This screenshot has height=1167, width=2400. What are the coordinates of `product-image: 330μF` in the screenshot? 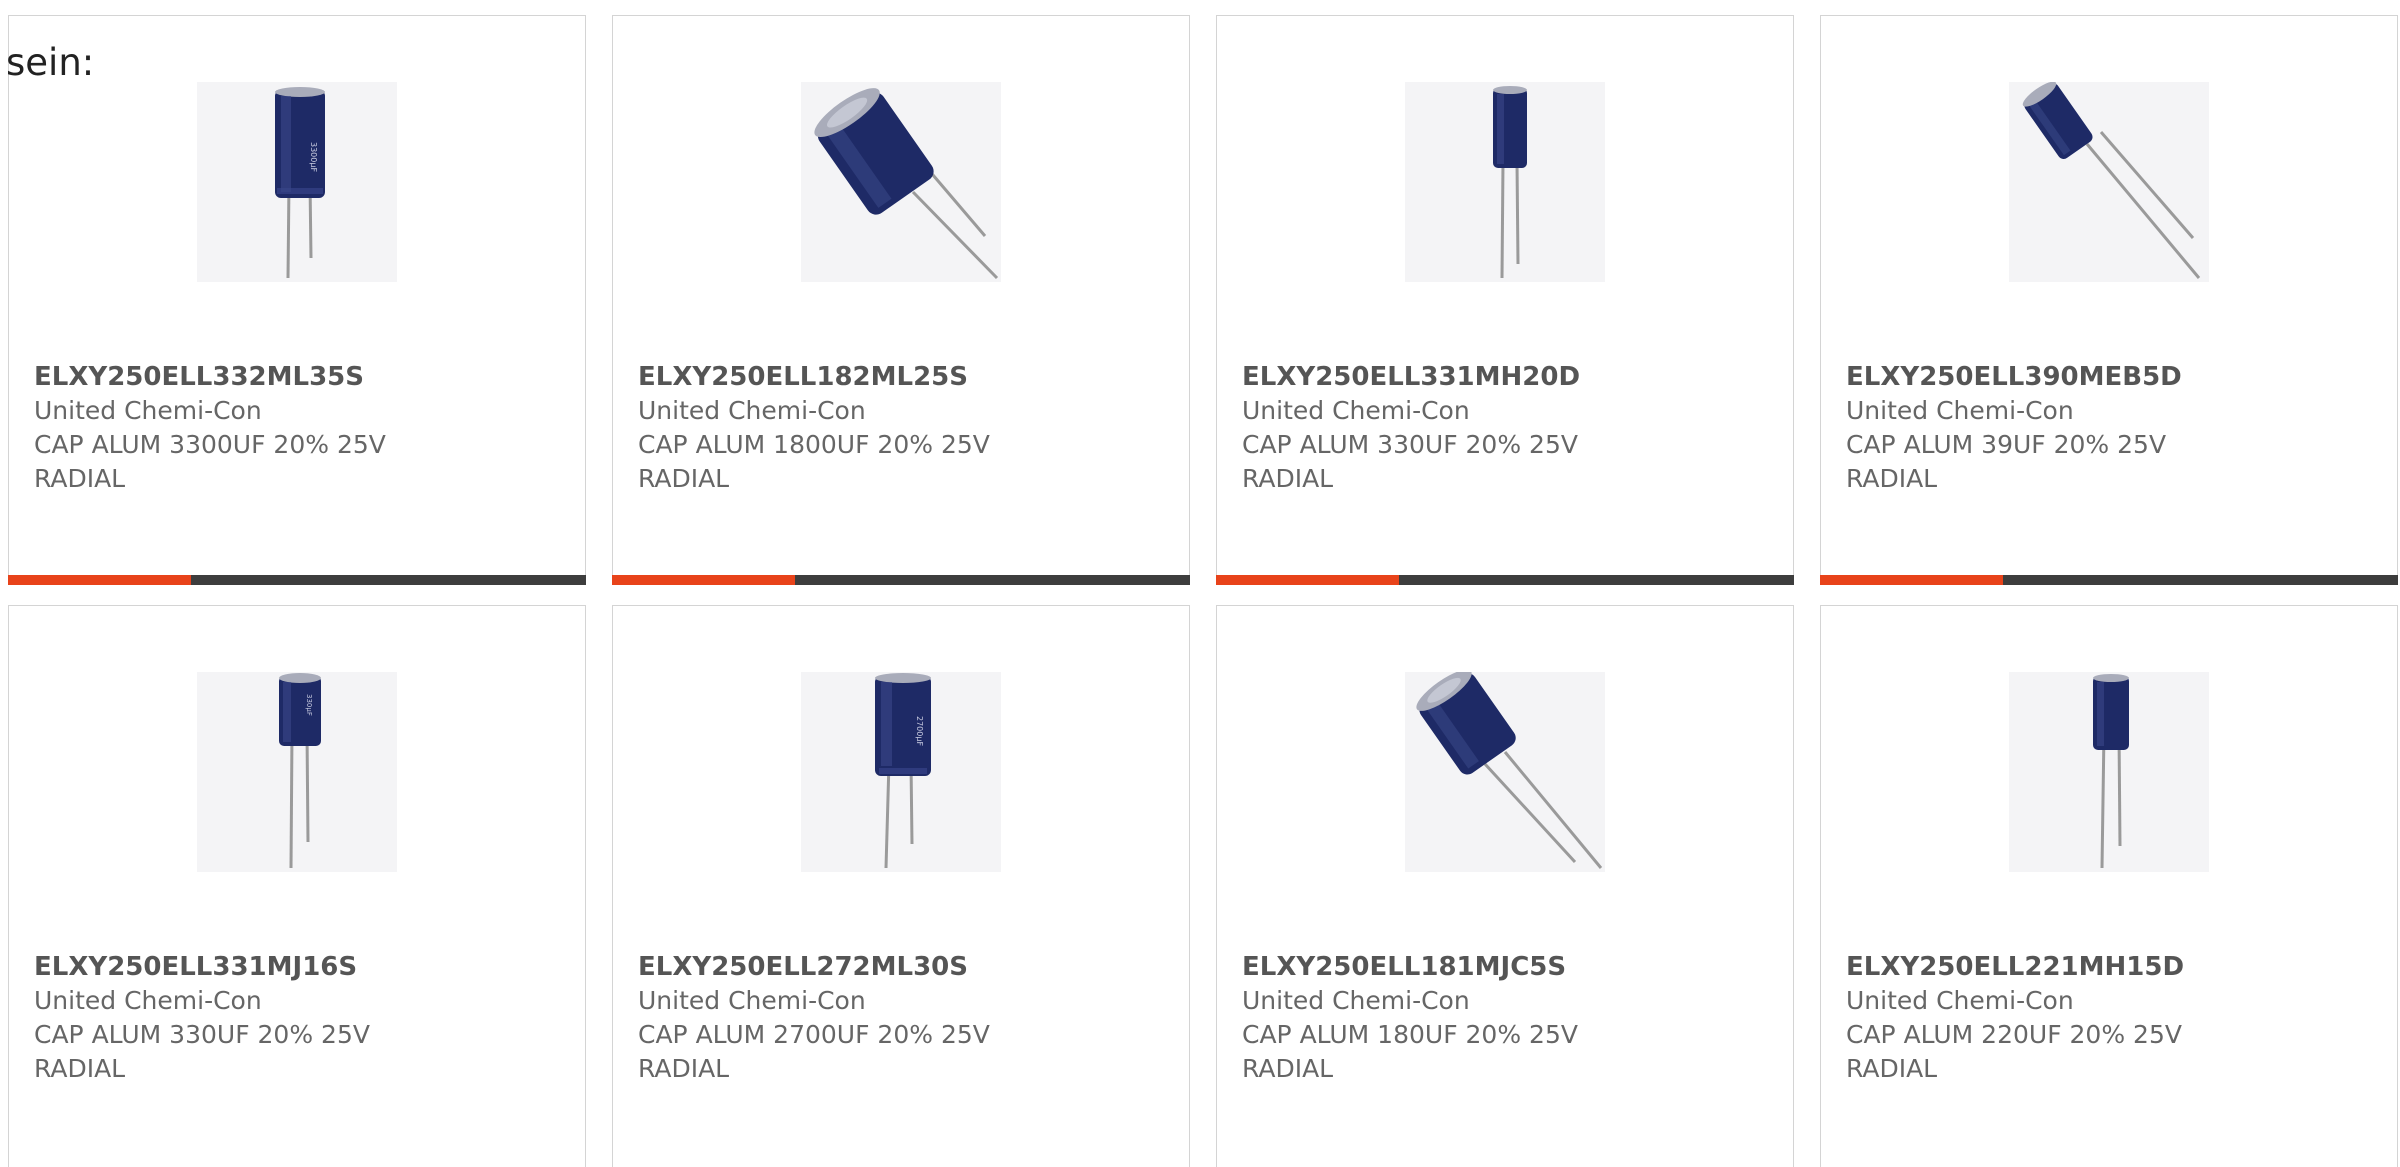 It's located at (297, 772).